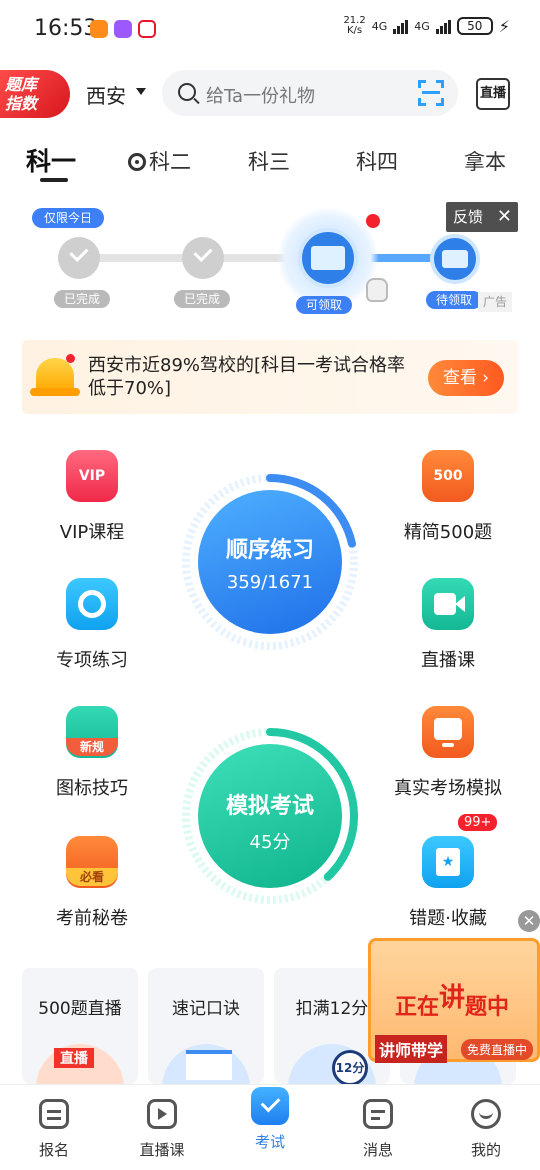  I want to click on logo-text: 题库, so click(21, 84).